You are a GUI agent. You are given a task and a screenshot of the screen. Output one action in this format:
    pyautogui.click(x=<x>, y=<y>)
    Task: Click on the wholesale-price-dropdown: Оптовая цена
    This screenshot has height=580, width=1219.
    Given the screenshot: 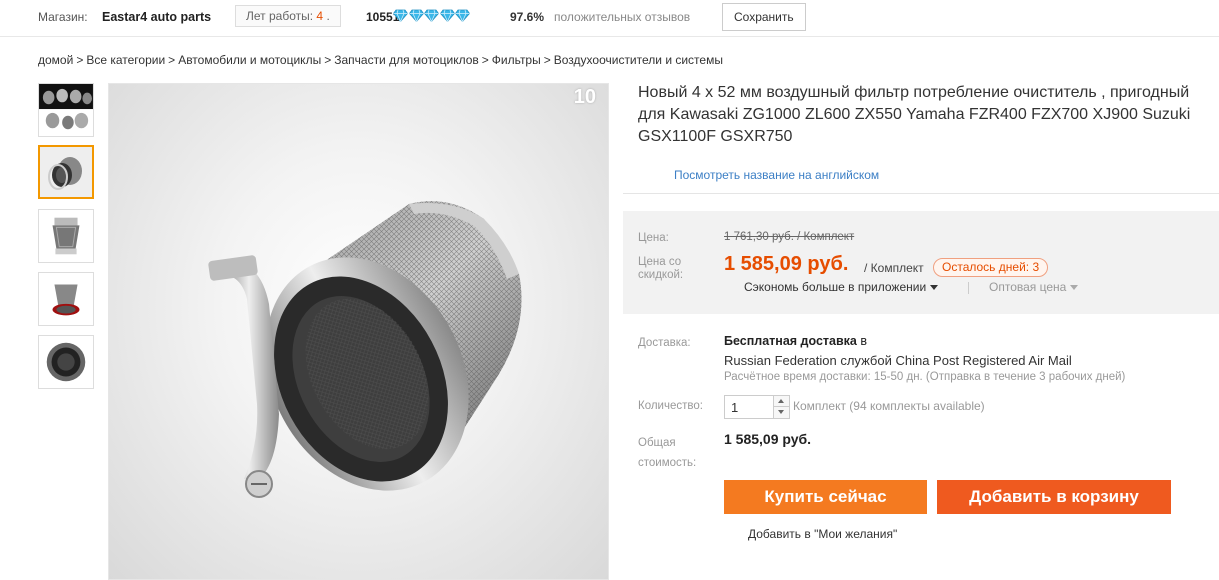 What is the action you would take?
    pyautogui.click(x=1034, y=287)
    